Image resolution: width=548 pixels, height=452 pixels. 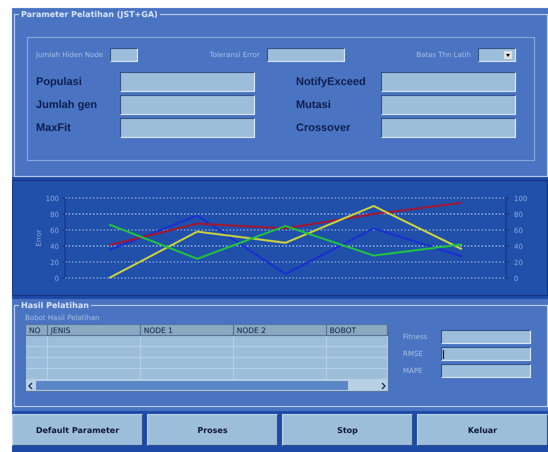 I want to click on action-button: Keluar, so click(x=482, y=430).